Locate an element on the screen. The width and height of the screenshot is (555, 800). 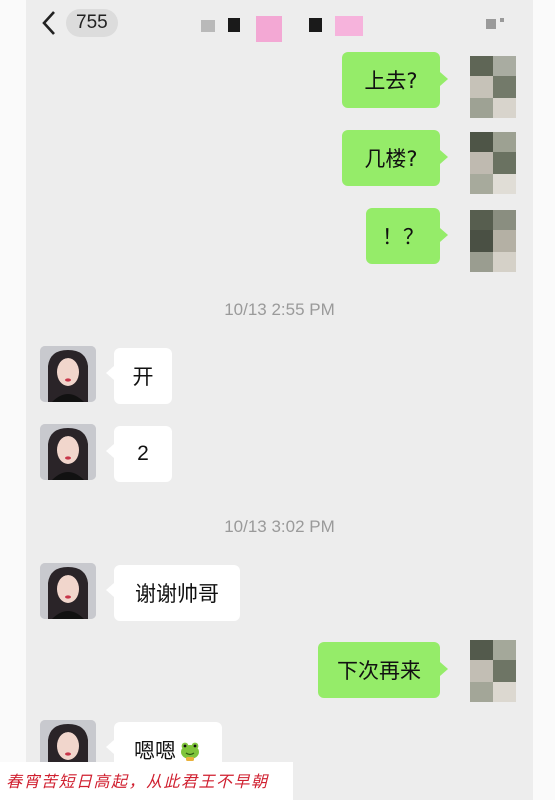
left-margin is located at coordinates (13, 400).